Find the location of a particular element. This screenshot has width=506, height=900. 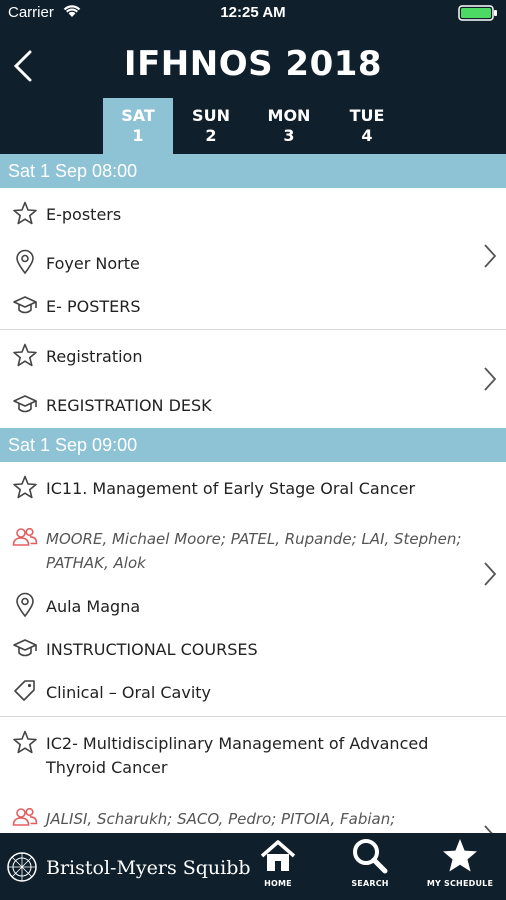

session-location: Aula Magna is located at coordinates (93, 606).